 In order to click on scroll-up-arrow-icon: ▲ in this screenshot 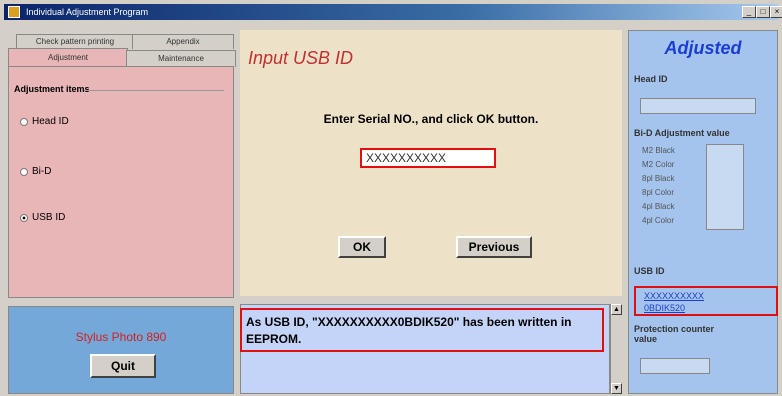, I will do `click(616, 309)`.